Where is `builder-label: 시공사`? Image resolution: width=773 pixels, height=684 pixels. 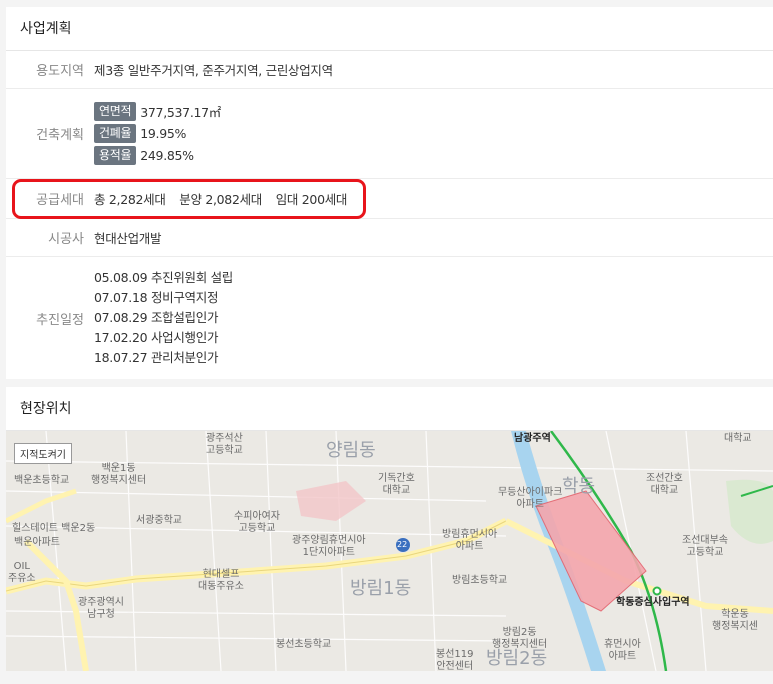
builder-label: 시공사 is located at coordinates (66, 239).